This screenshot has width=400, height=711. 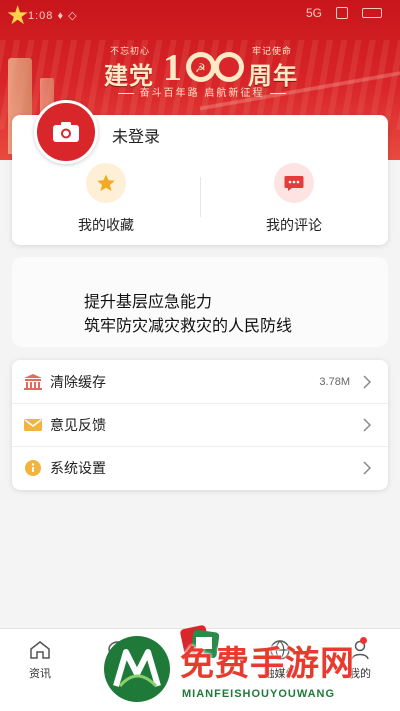 What do you see at coordinates (106, 225) in the screenshot?
I see `favorites-label: 我的收藏` at bounding box center [106, 225].